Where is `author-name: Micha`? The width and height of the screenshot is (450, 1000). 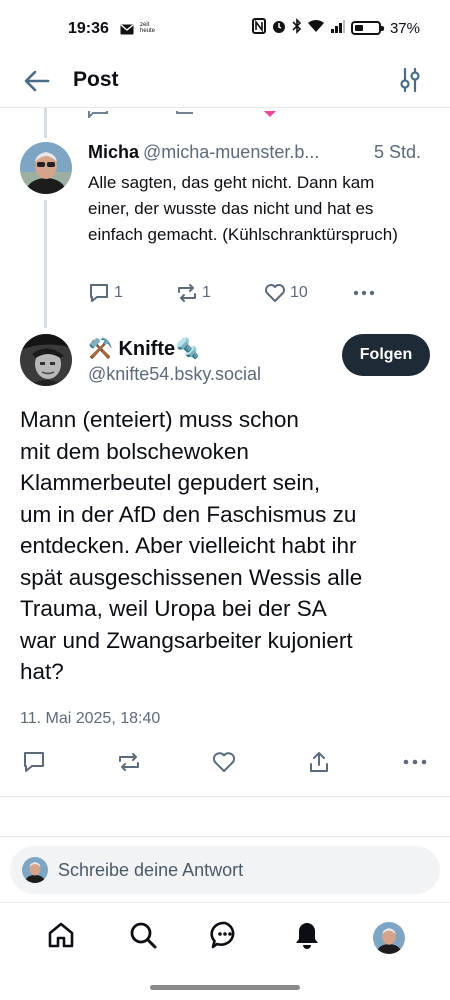
author-name: Micha is located at coordinates (113, 152).